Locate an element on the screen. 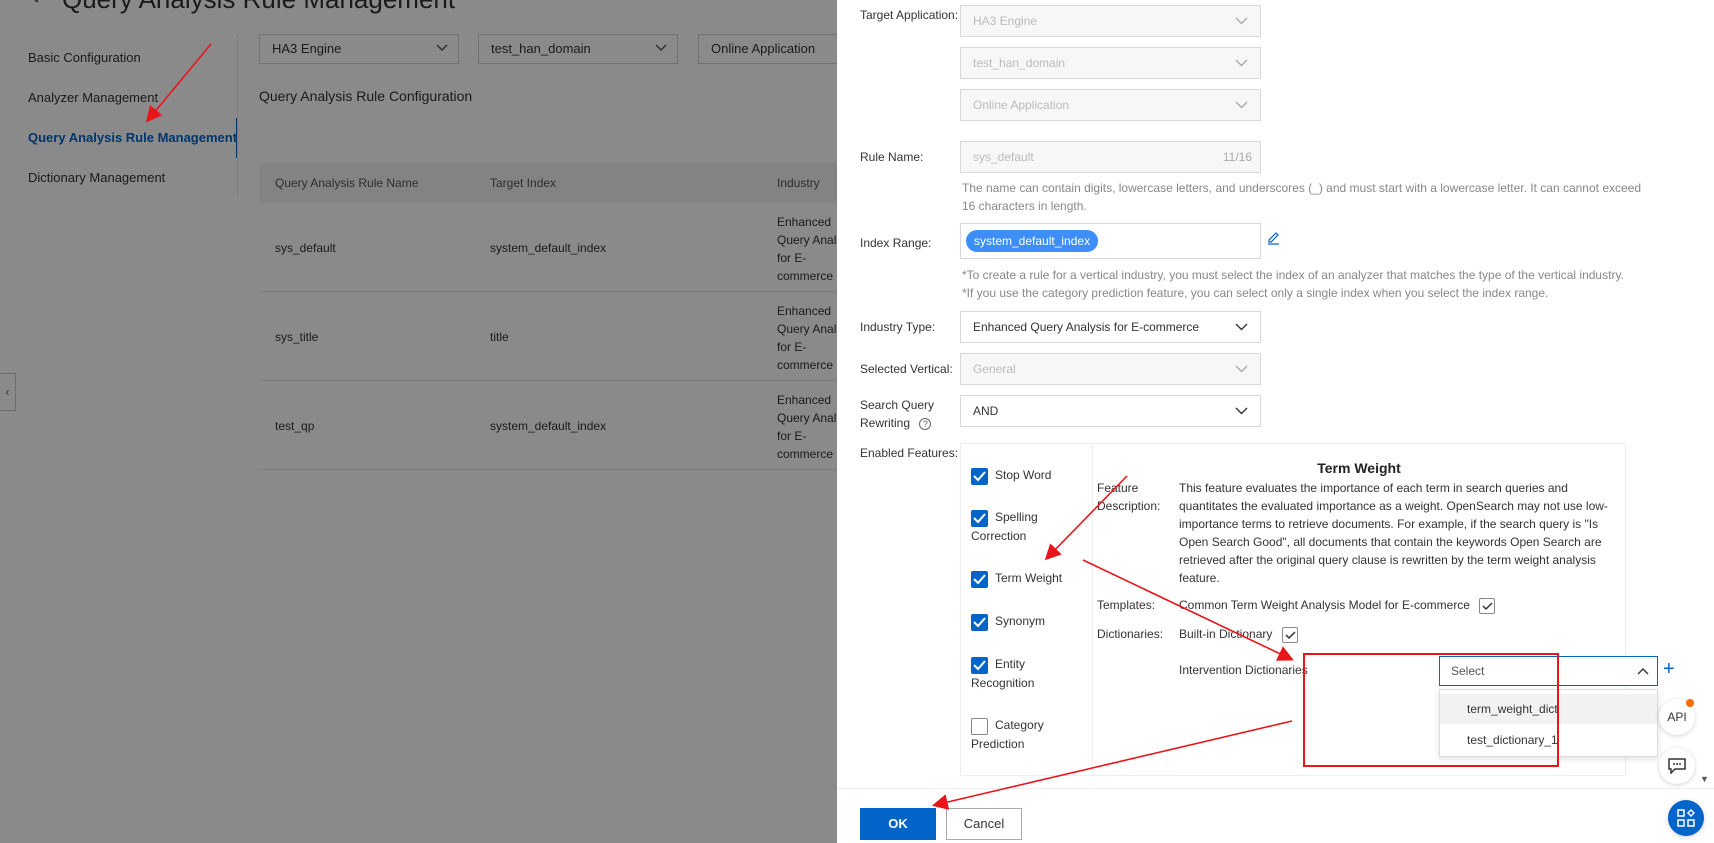  dictionaries-value: Built-in Dictionary is located at coordinates (1238, 634).